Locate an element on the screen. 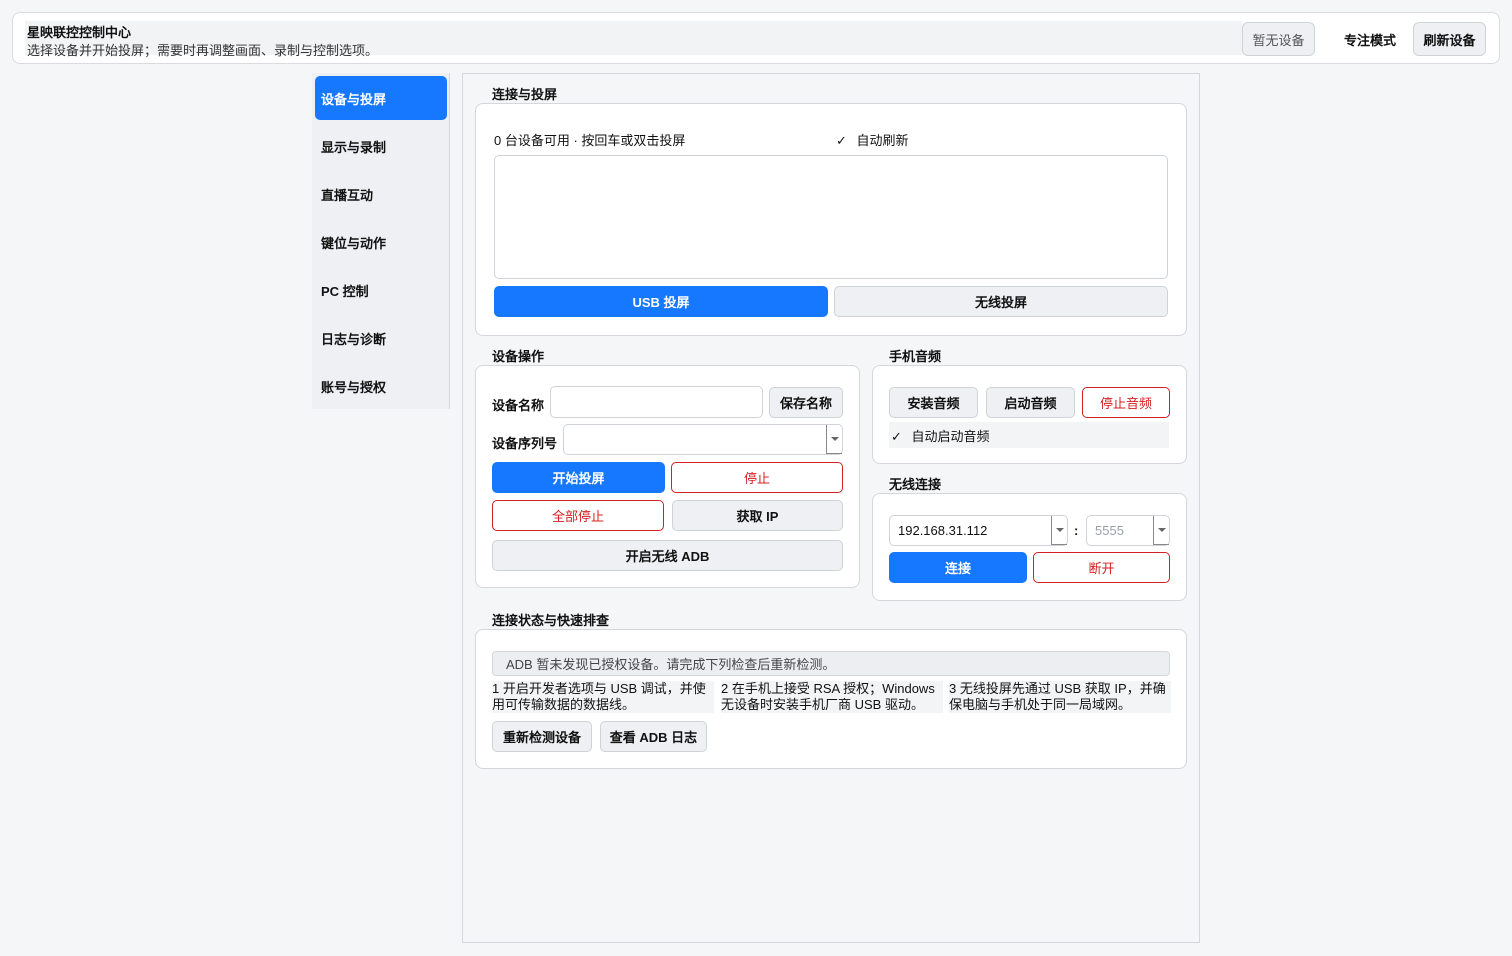 Image resolution: width=1512 pixels, height=956 pixels. refresh-devices-button: 刷新设备 is located at coordinates (1449, 39).